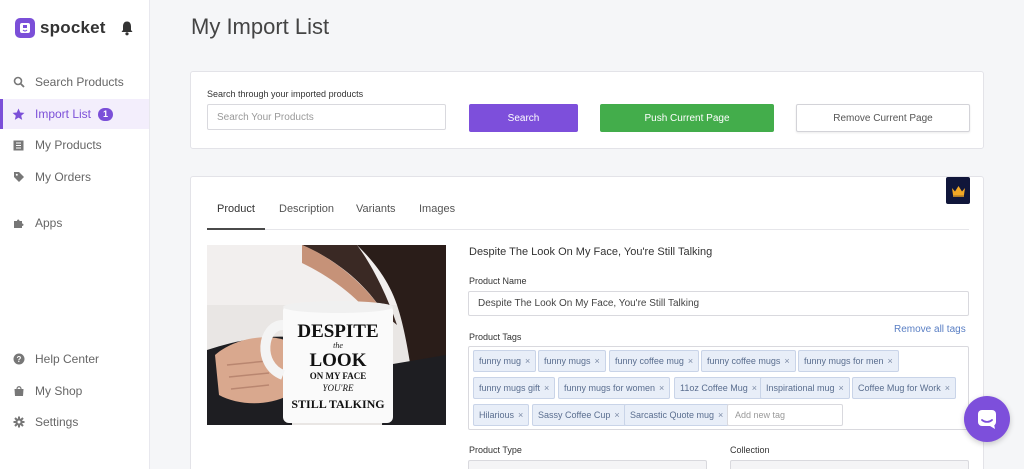  Describe the element at coordinates (849, 464) in the screenshot. I see `collection-select` at that location.